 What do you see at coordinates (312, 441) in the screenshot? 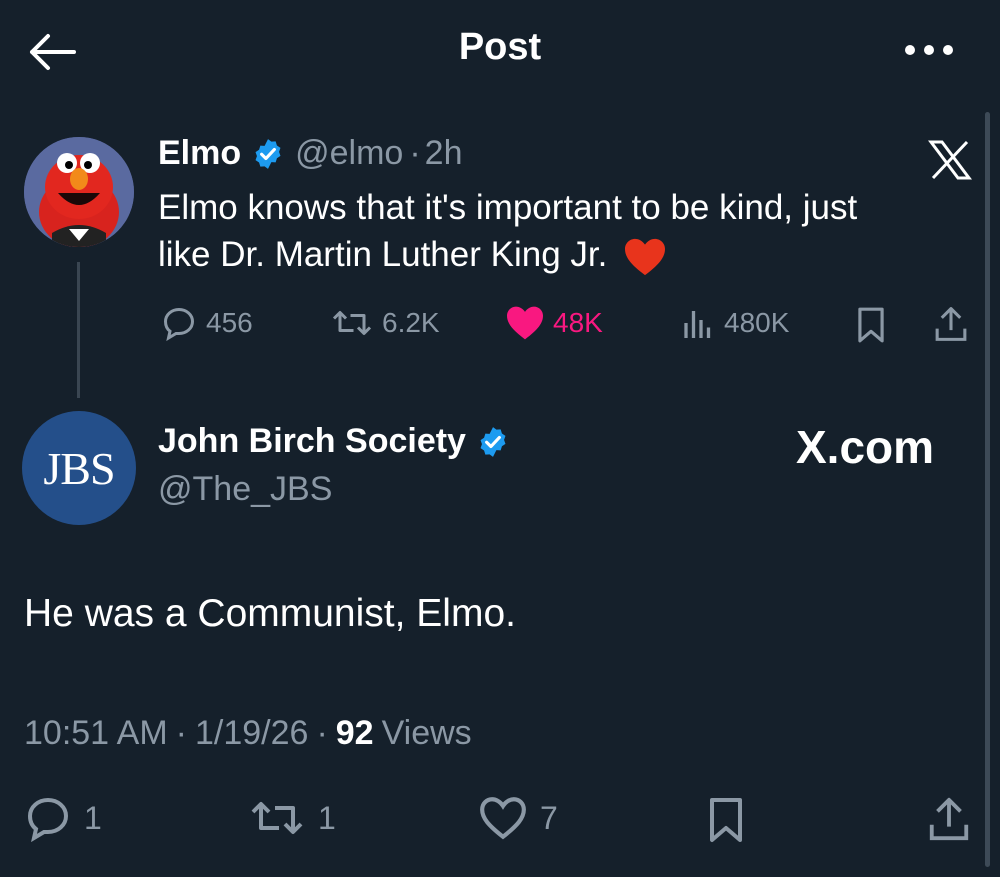
I see `jbs-name: John Birch Society` at bounding box center [312, 441].